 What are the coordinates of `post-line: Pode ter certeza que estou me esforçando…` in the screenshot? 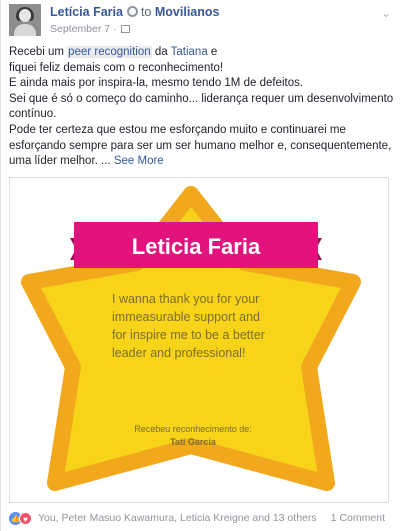 It's located at (177, 129).